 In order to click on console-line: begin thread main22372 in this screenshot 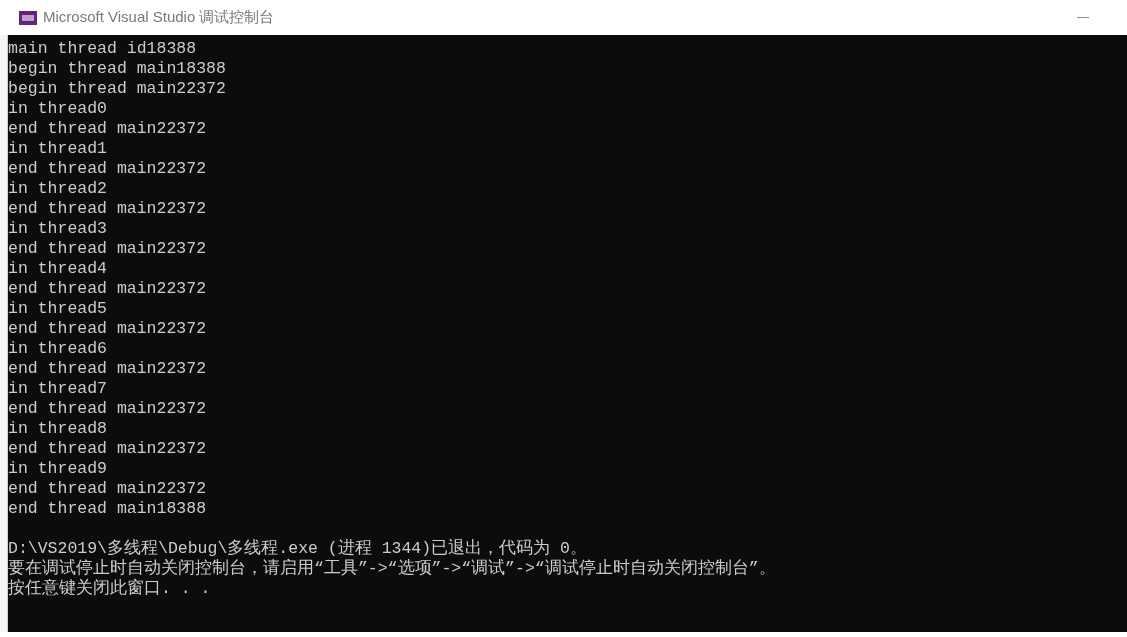, I will do `click(117, 89)`.